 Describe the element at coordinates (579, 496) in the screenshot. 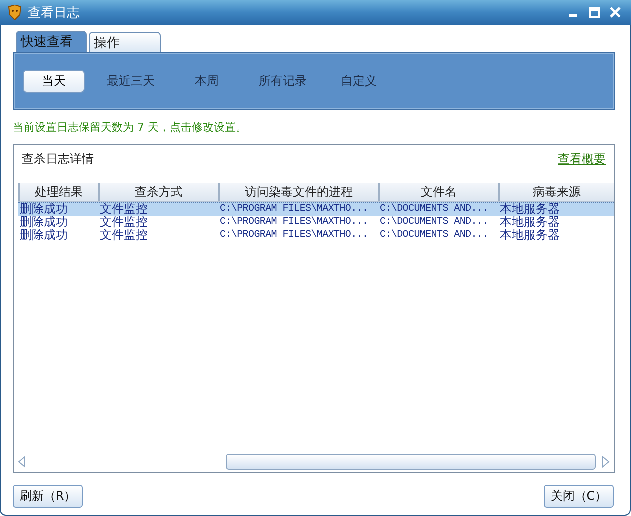

I see `close-button: 关闭（C）` at that location.